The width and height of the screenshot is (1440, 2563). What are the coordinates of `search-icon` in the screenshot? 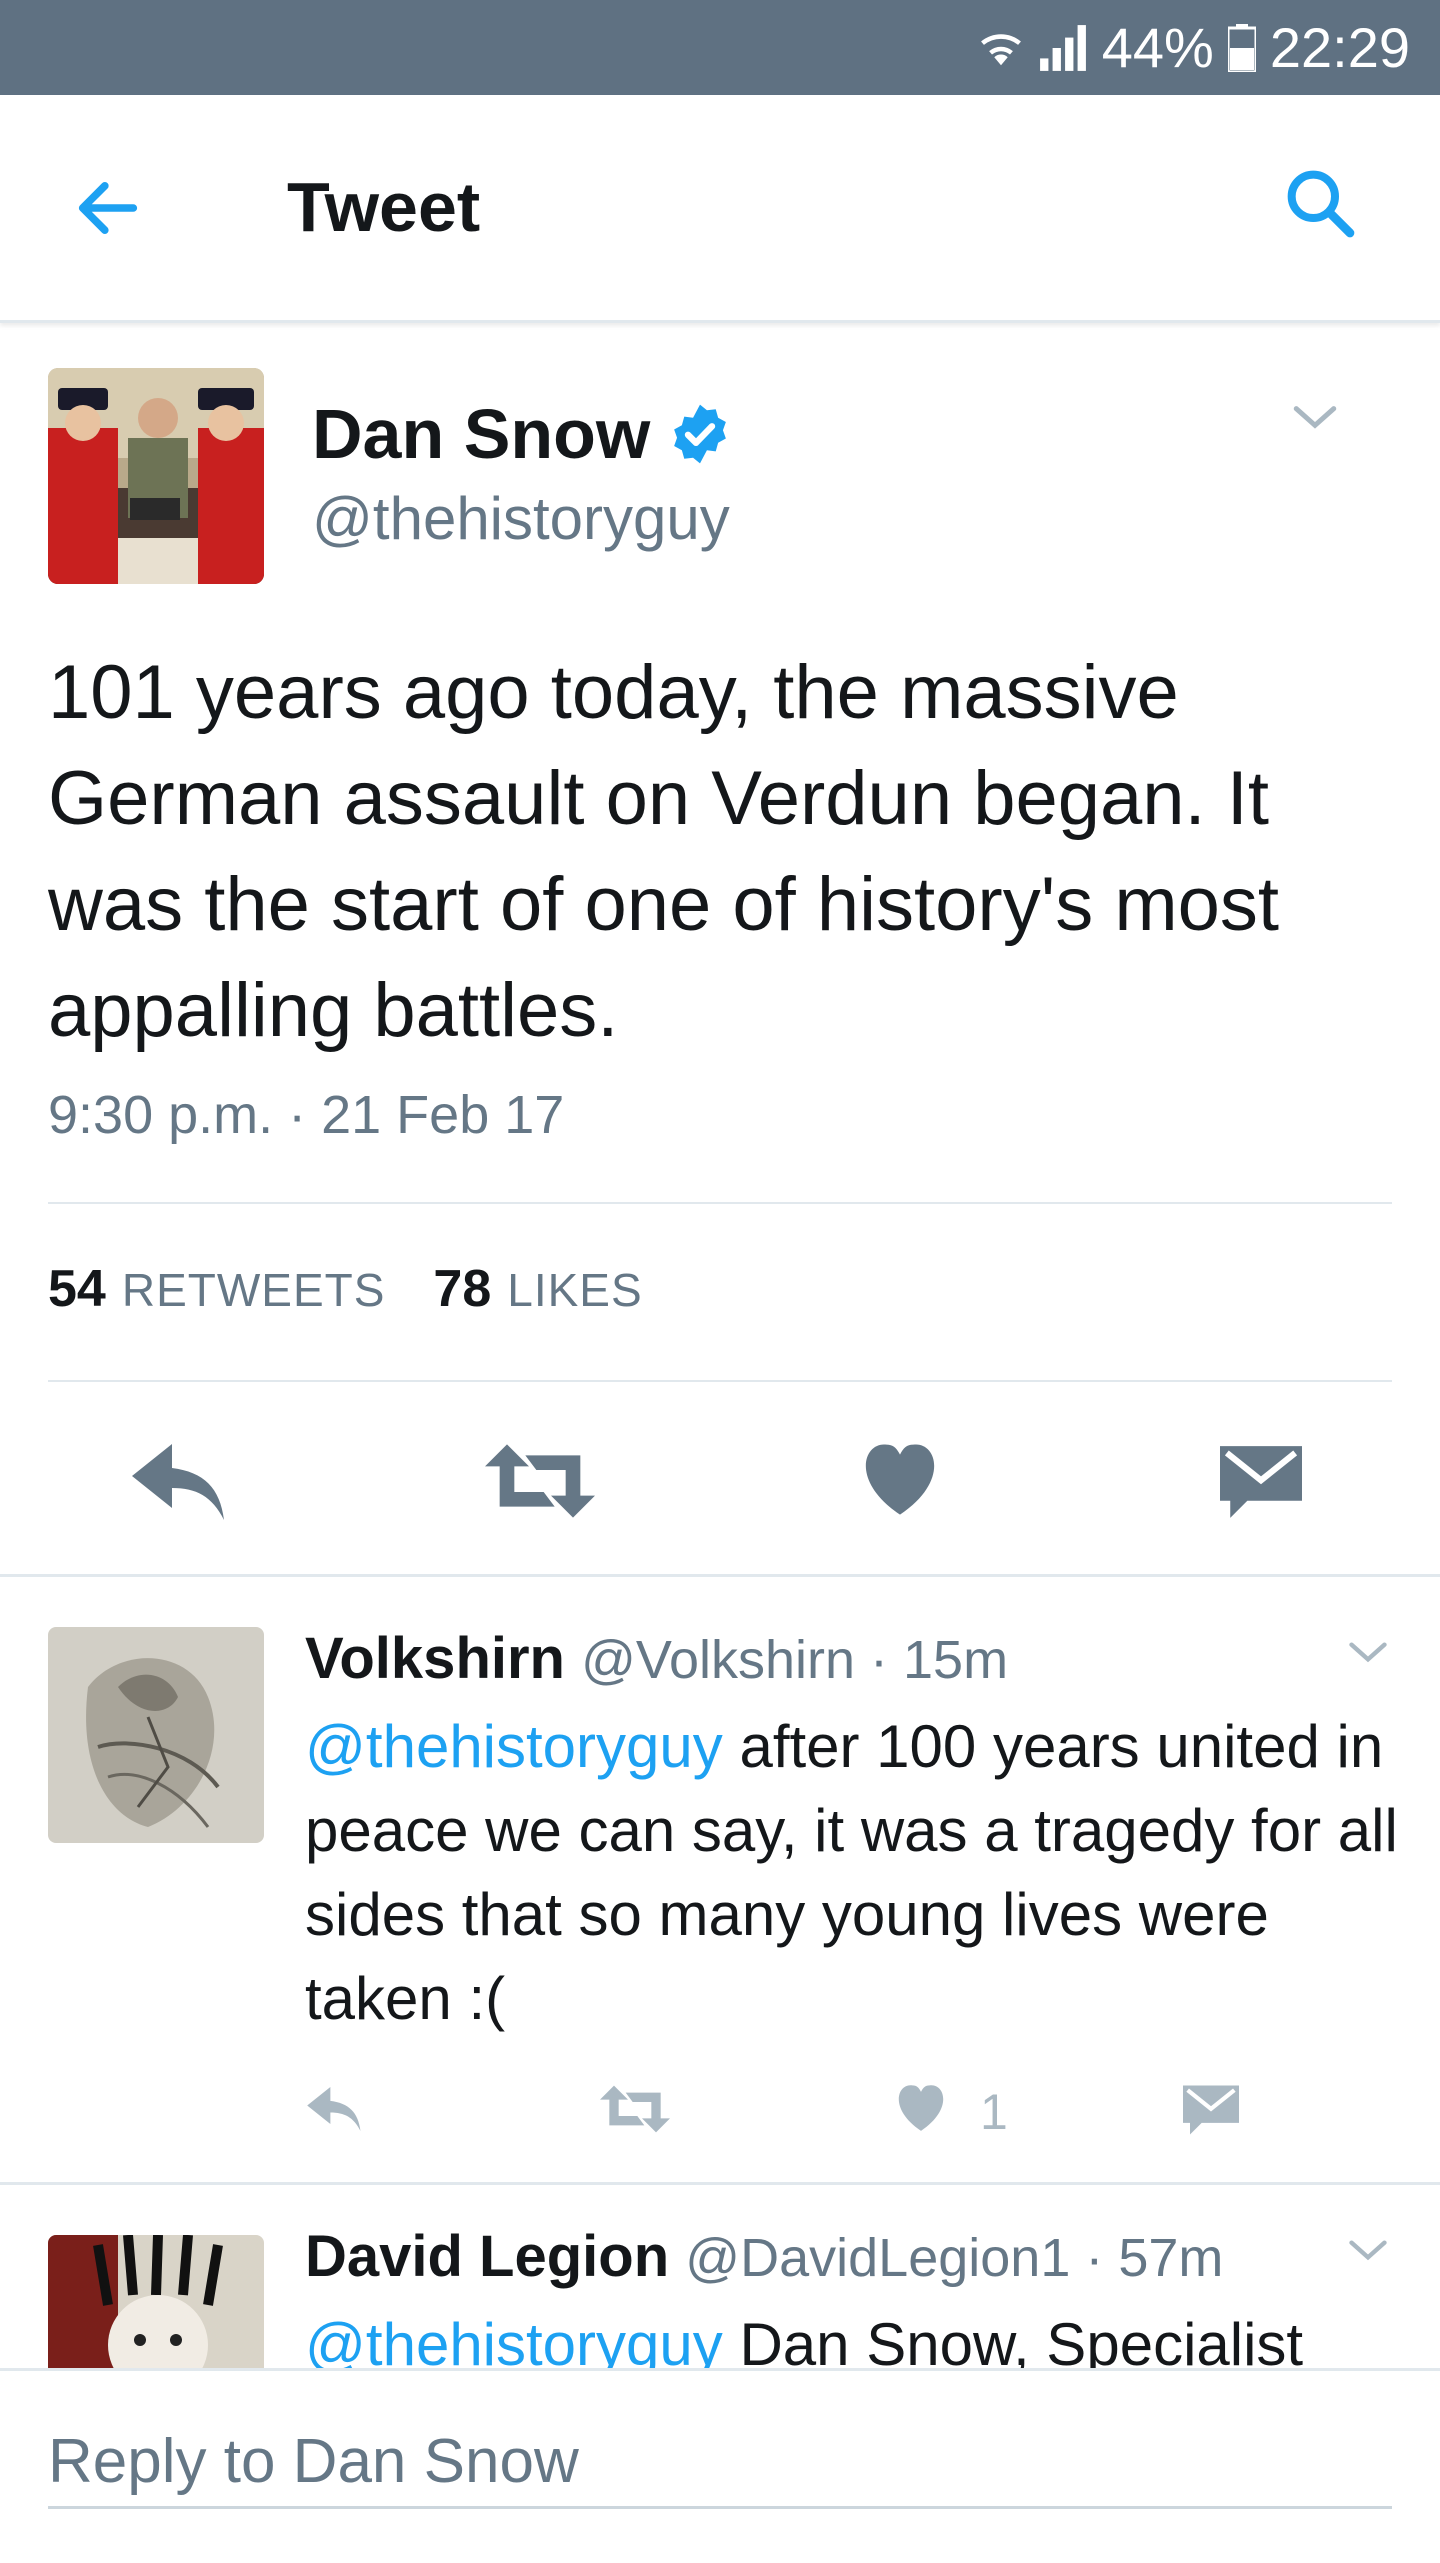 It's located at (1321, 204).